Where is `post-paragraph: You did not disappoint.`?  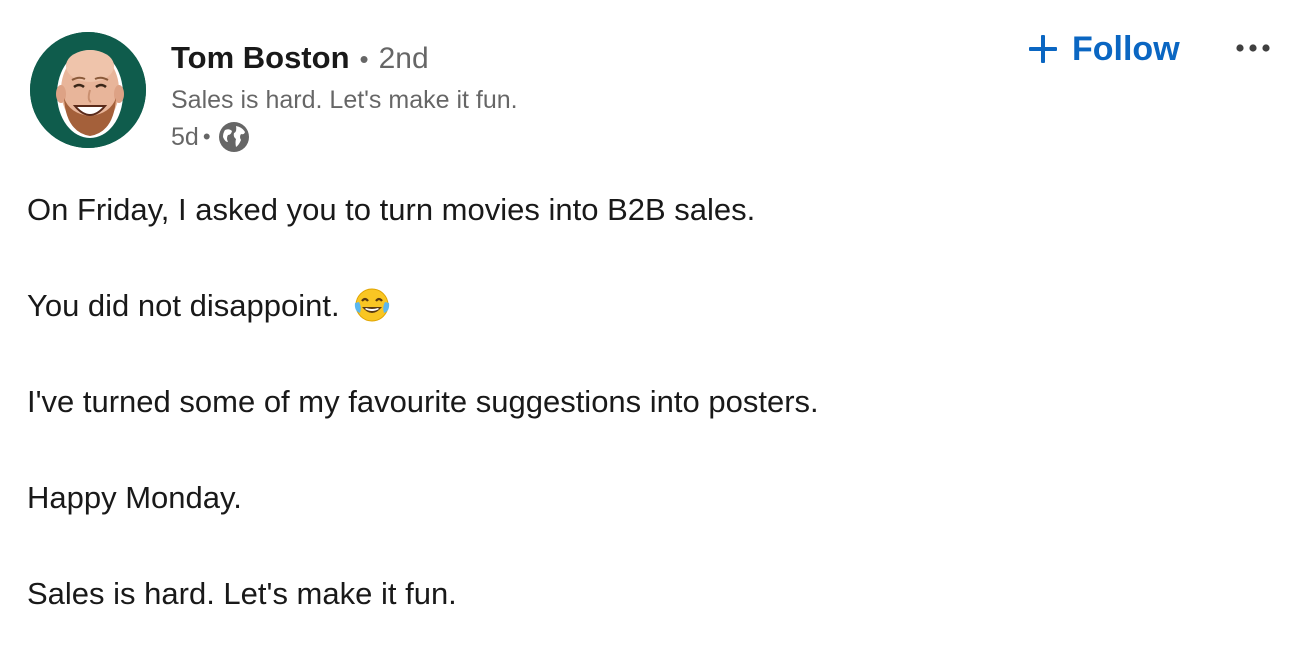 post-paragraph: You did not disappoint. is located at coordinates (647, 309).